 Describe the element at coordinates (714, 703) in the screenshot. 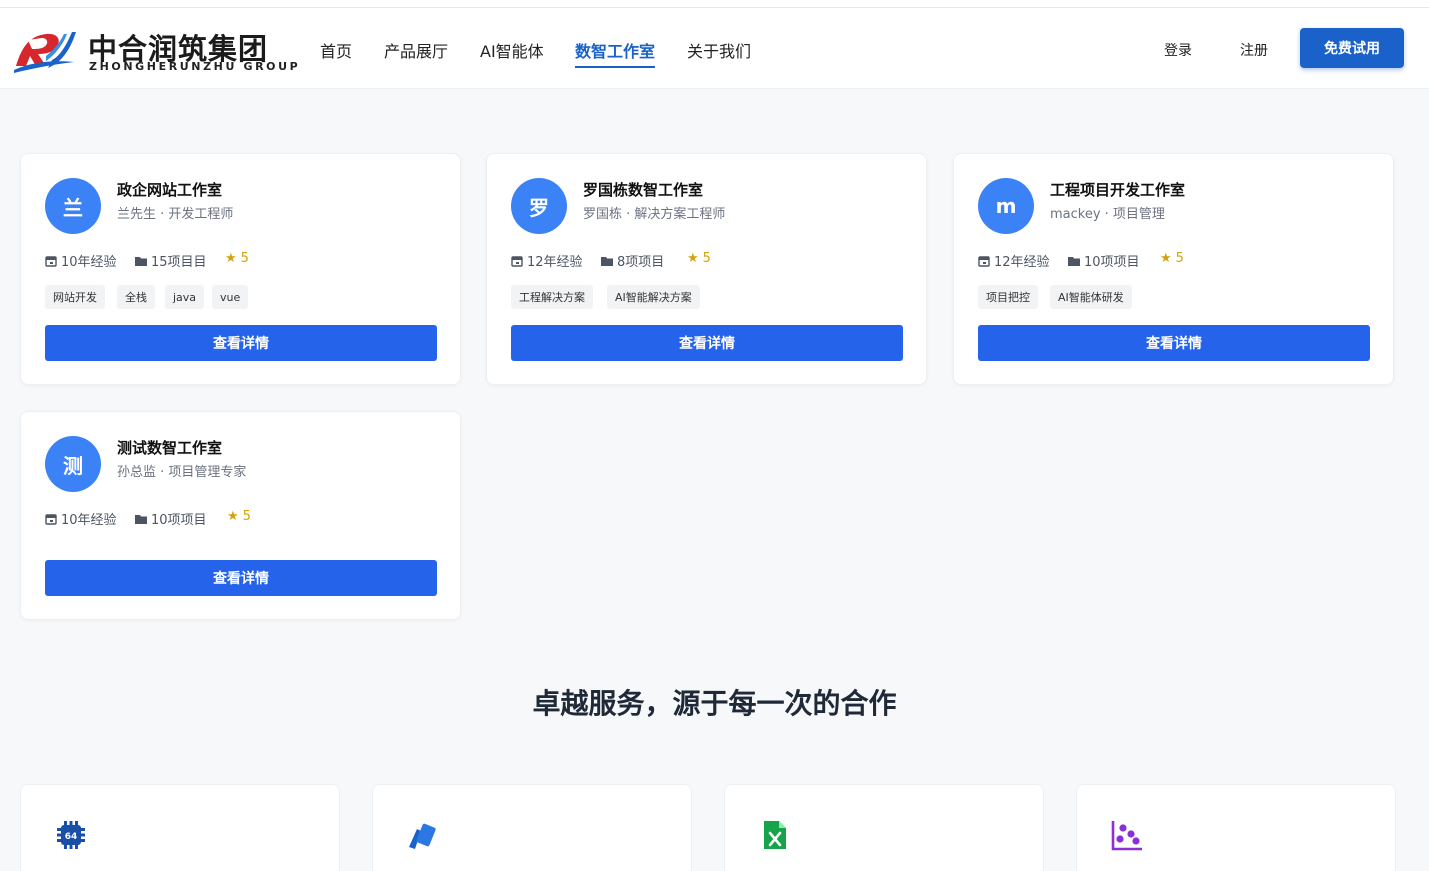

I see `services-section-title: 卓越服务，源于每一次的合作` at that location.